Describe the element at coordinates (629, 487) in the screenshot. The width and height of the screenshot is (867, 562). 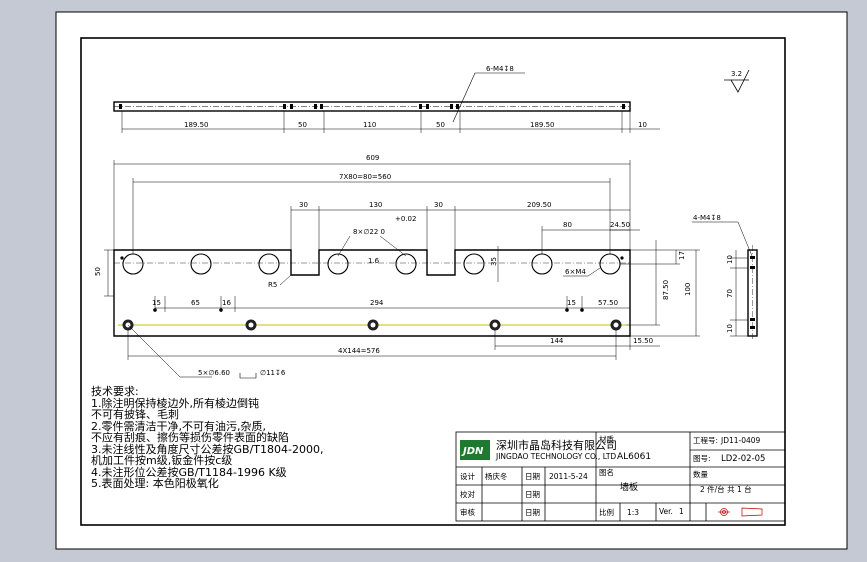
I see `part-name-value: 墙板` at that location.